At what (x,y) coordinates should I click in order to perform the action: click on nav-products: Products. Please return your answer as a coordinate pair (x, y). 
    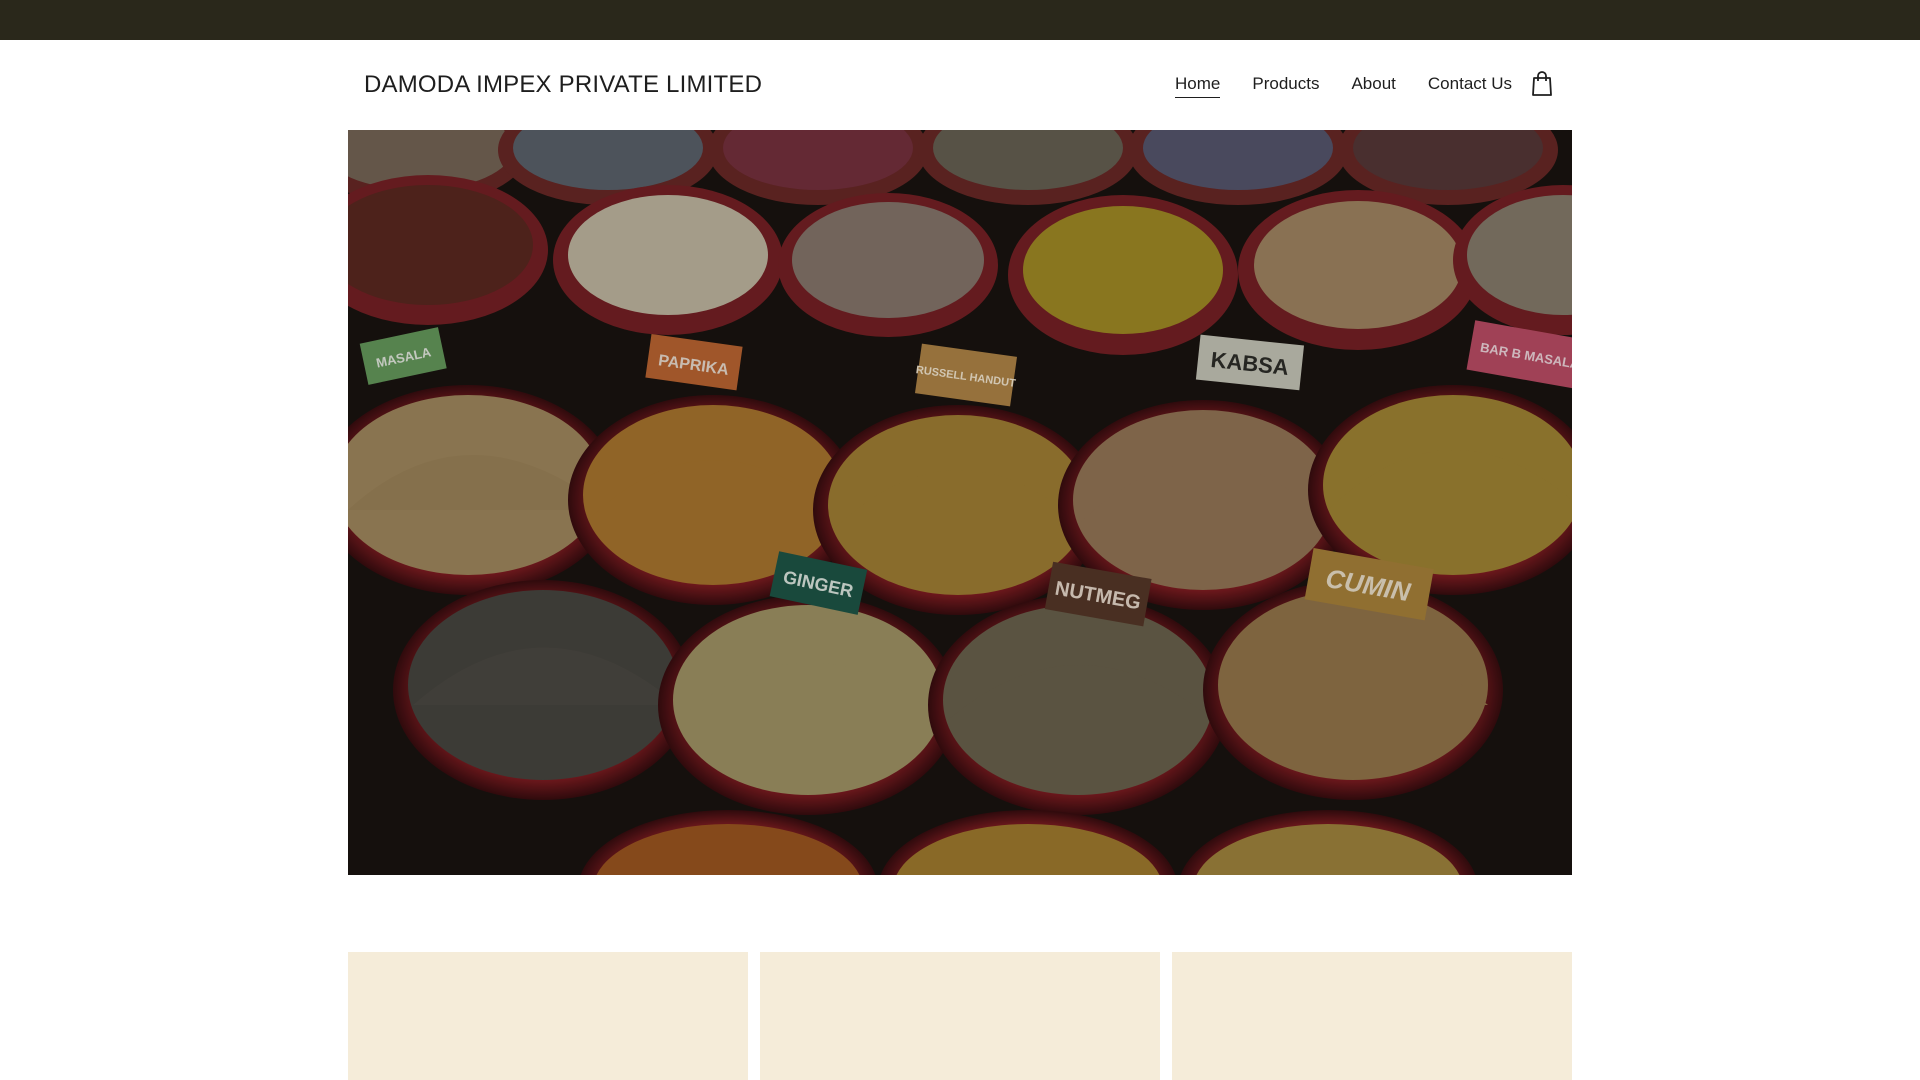
    Looking at the image, I should click on (1285, 86).